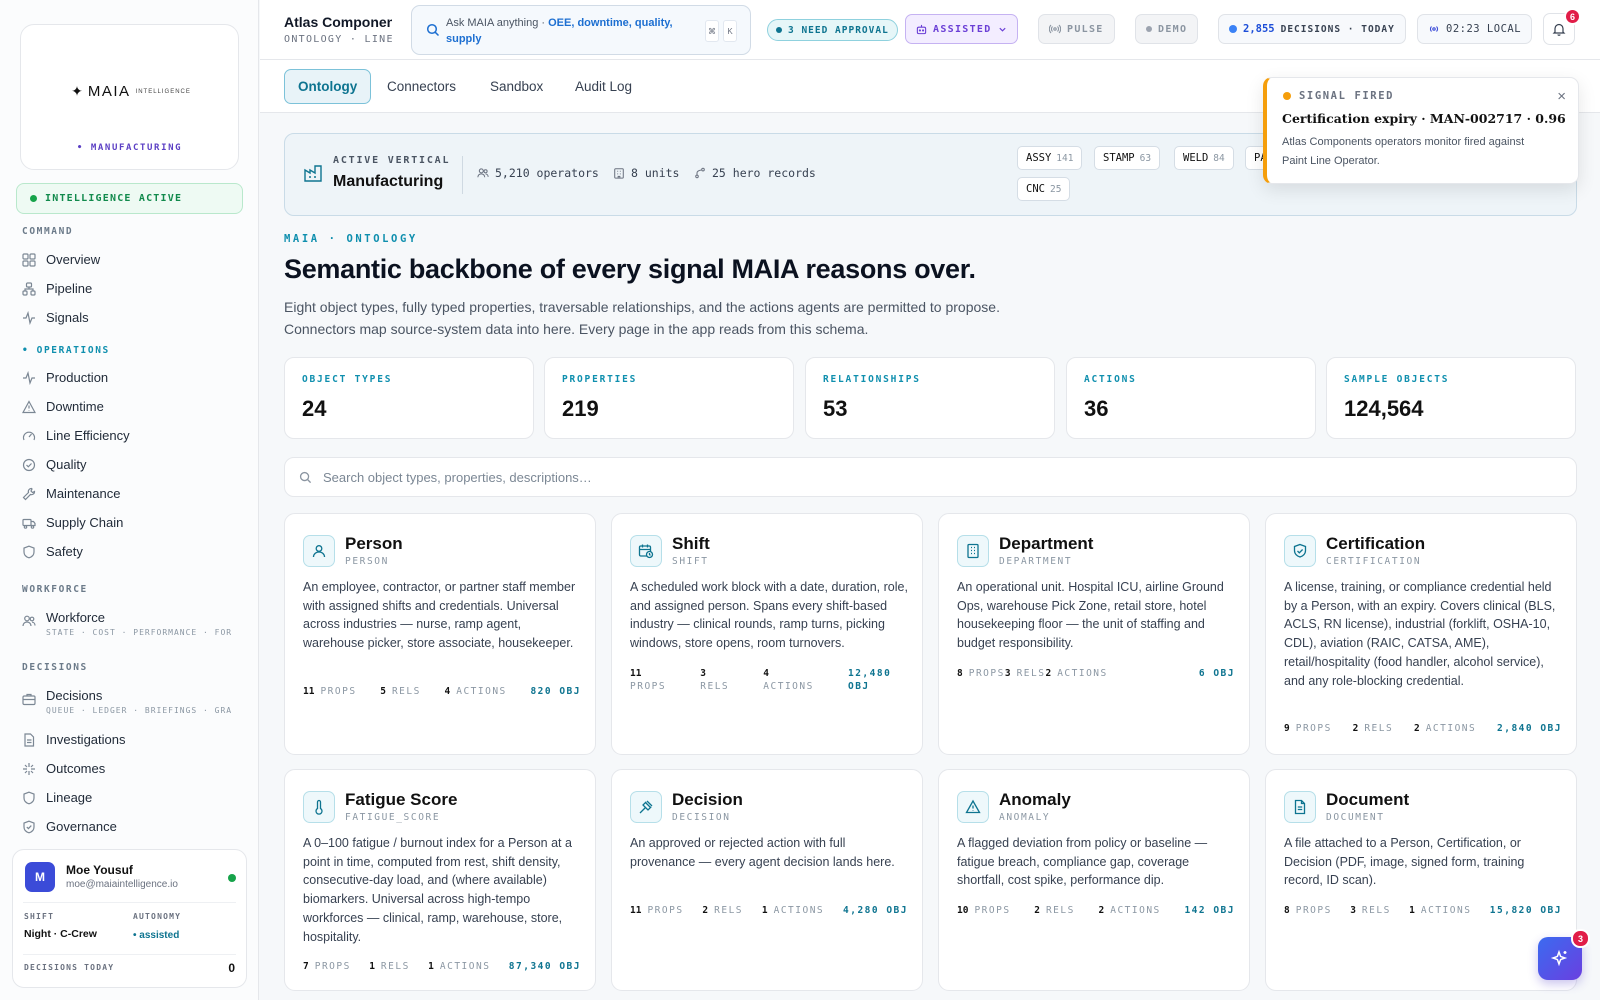 The height and width of the screenshot is (1000, 1600). What do you see at coordinates (764, 173) in the screenshot?
I see `hero-records-value: 25 hero records` at bounding box center [764, 173].